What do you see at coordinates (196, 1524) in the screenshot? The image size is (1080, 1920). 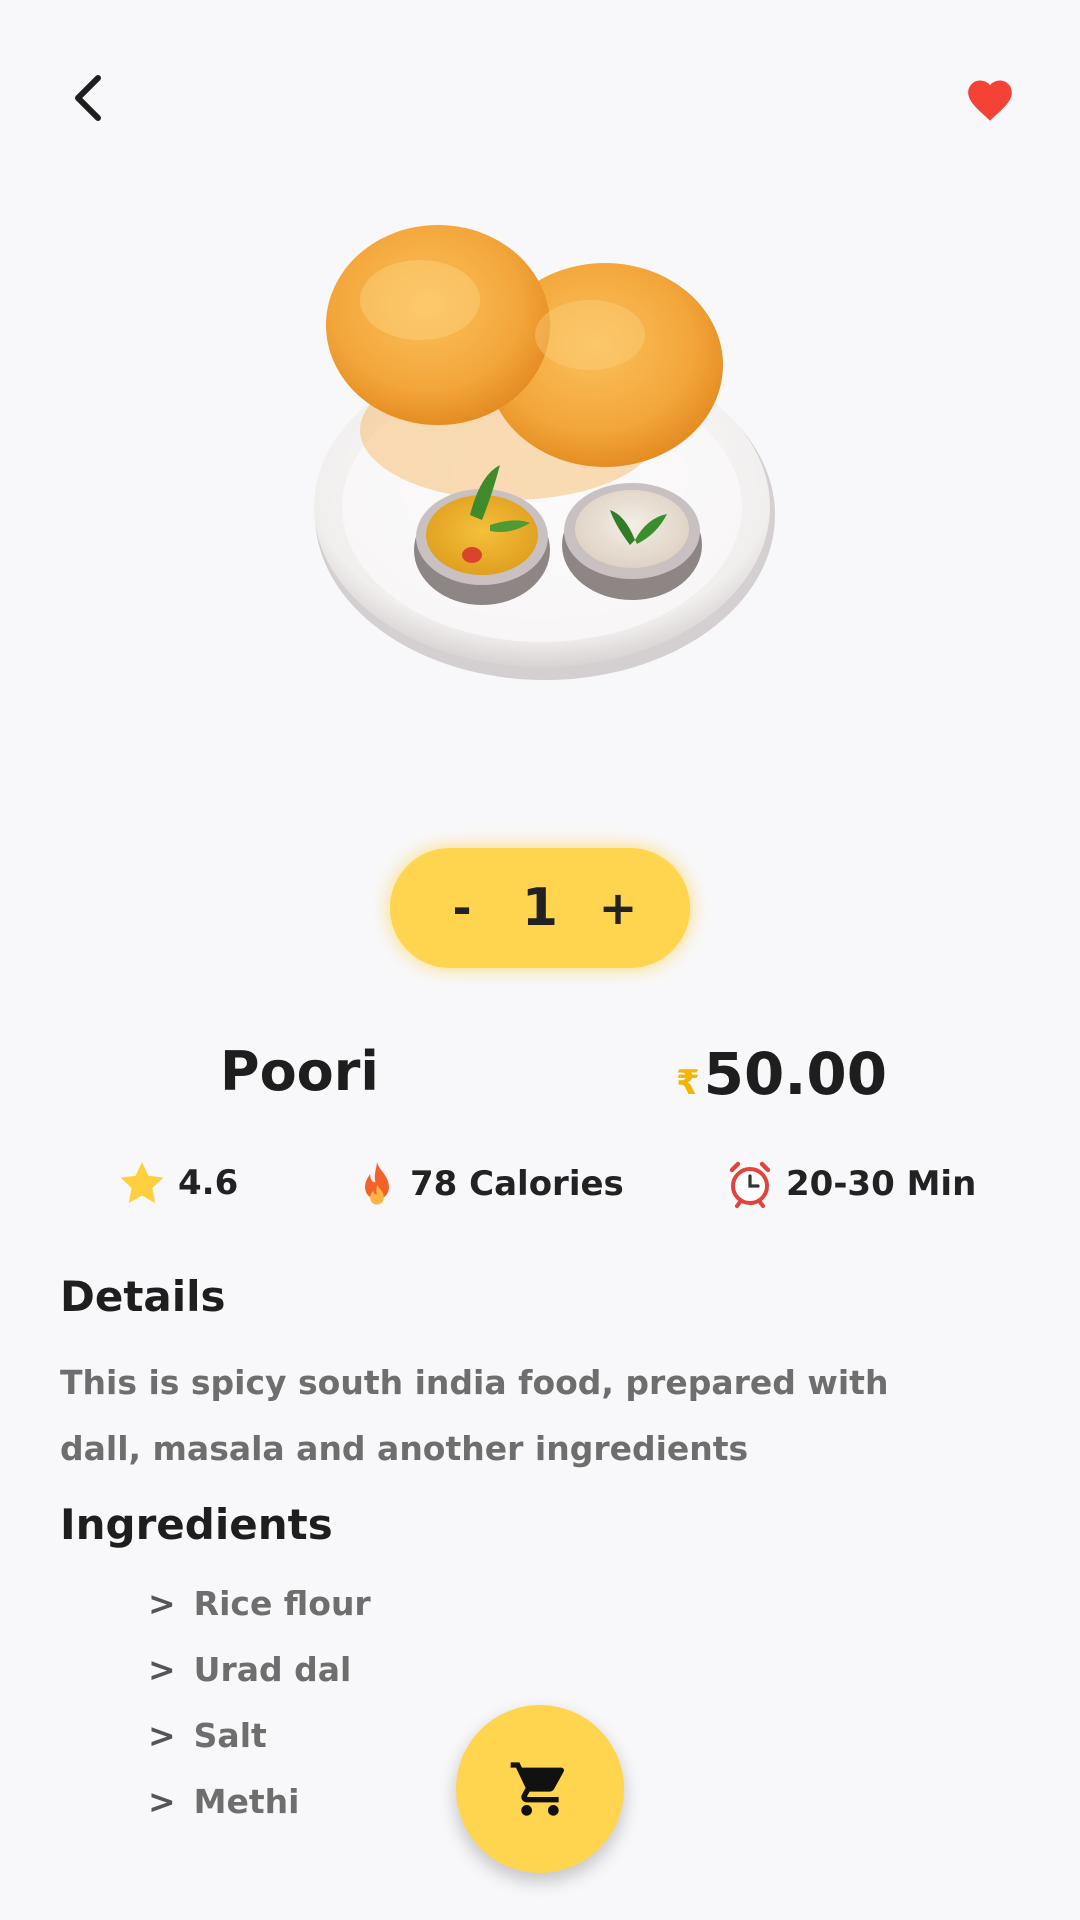 I see `ingredients-title: Ingredients` at bounding box center [196, 1524].